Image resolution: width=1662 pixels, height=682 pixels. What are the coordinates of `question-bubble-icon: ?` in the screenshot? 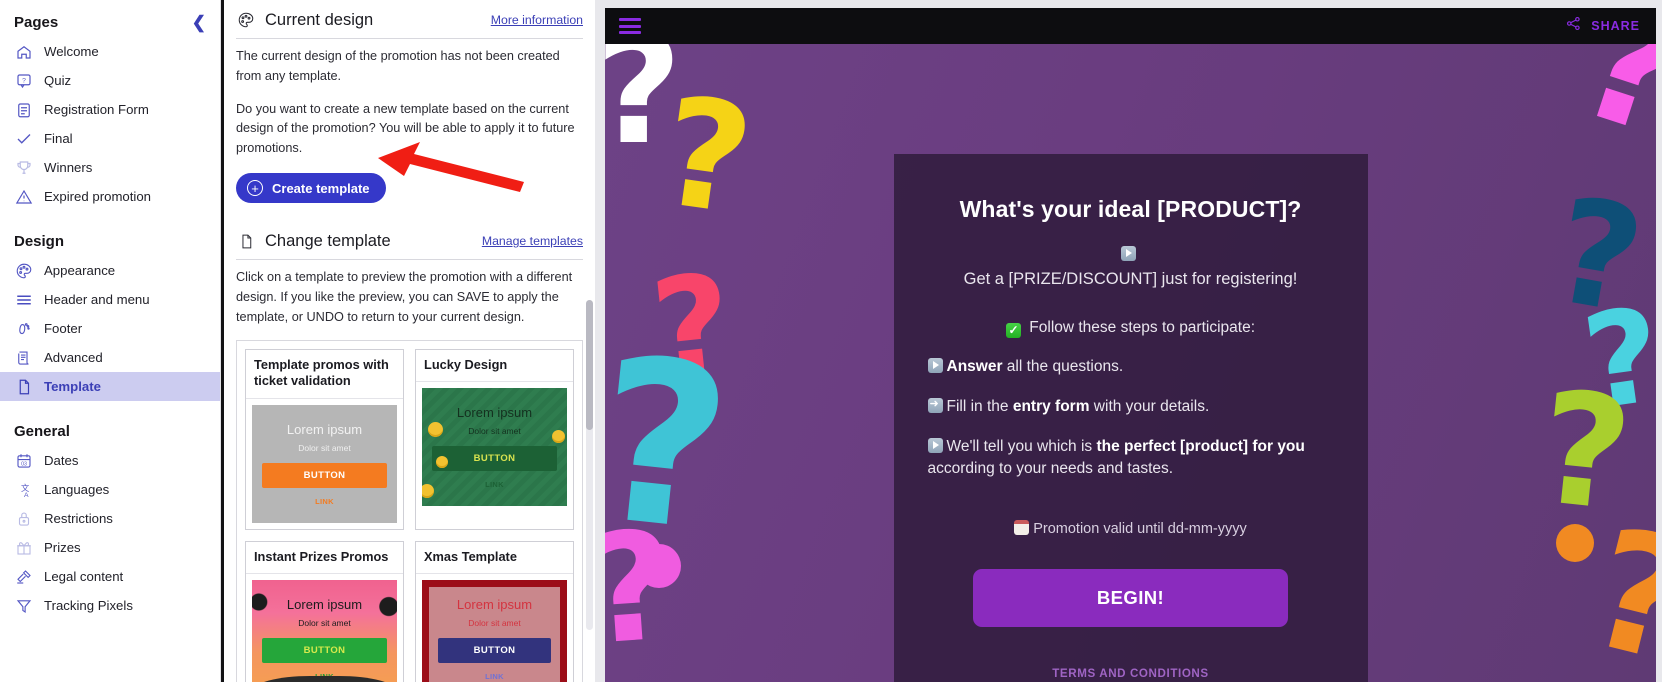 It's located at (23, 80).